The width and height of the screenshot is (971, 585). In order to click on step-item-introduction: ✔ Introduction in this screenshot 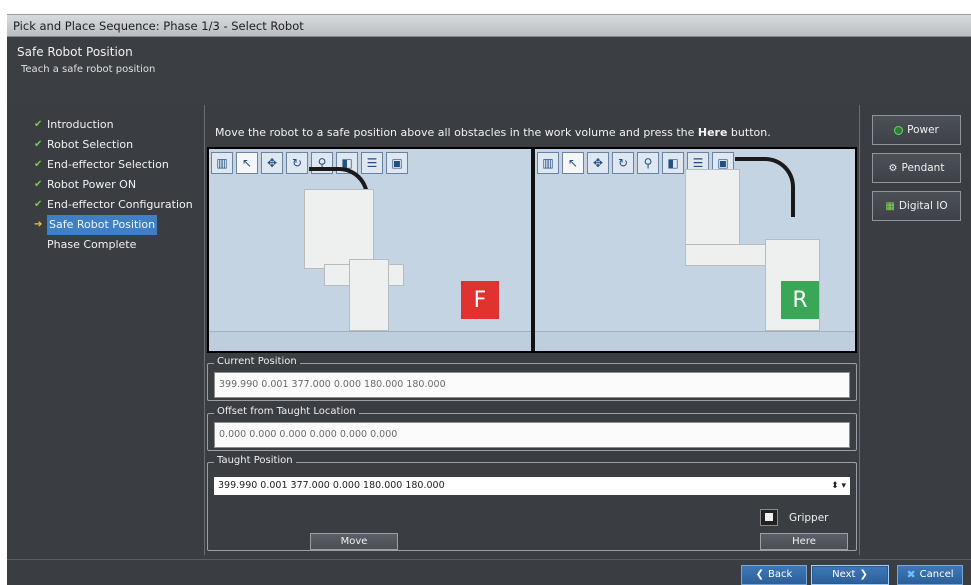, I will do `click(118, 125)`.